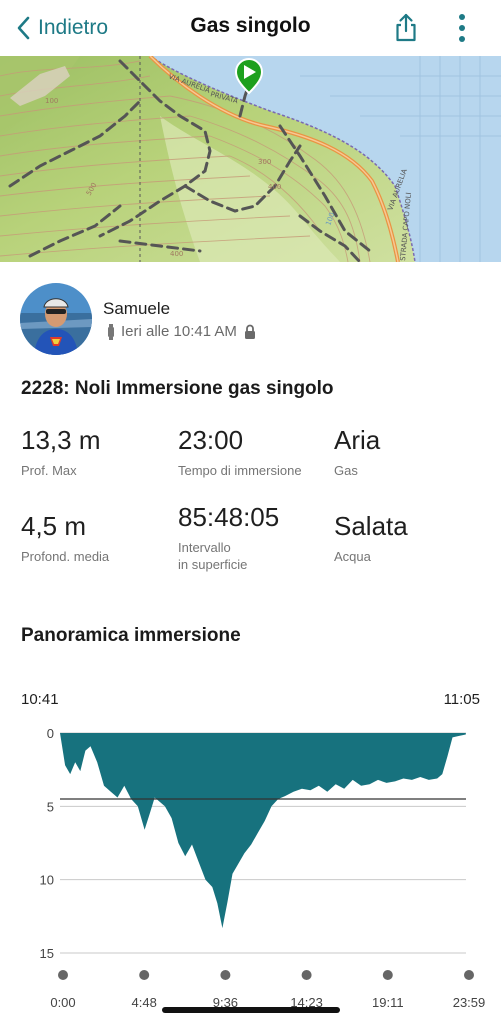  Describe the element at coordinates (462, 28) in the screenshot. I see `more-options-icon` at that location.